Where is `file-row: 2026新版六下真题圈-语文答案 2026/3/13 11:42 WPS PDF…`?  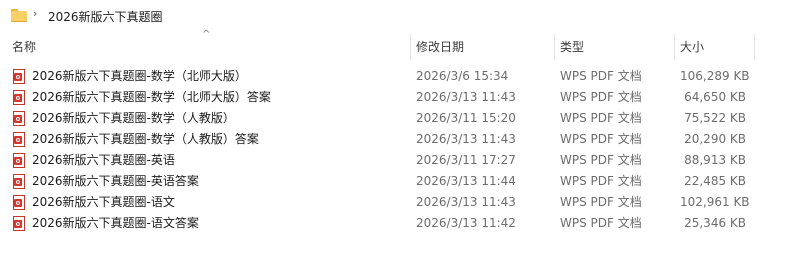
file-row: 2026新版六下真题圈-语文答案 2026/3/13 11:42 WPS PDF… is located at coordinates (394, 223).